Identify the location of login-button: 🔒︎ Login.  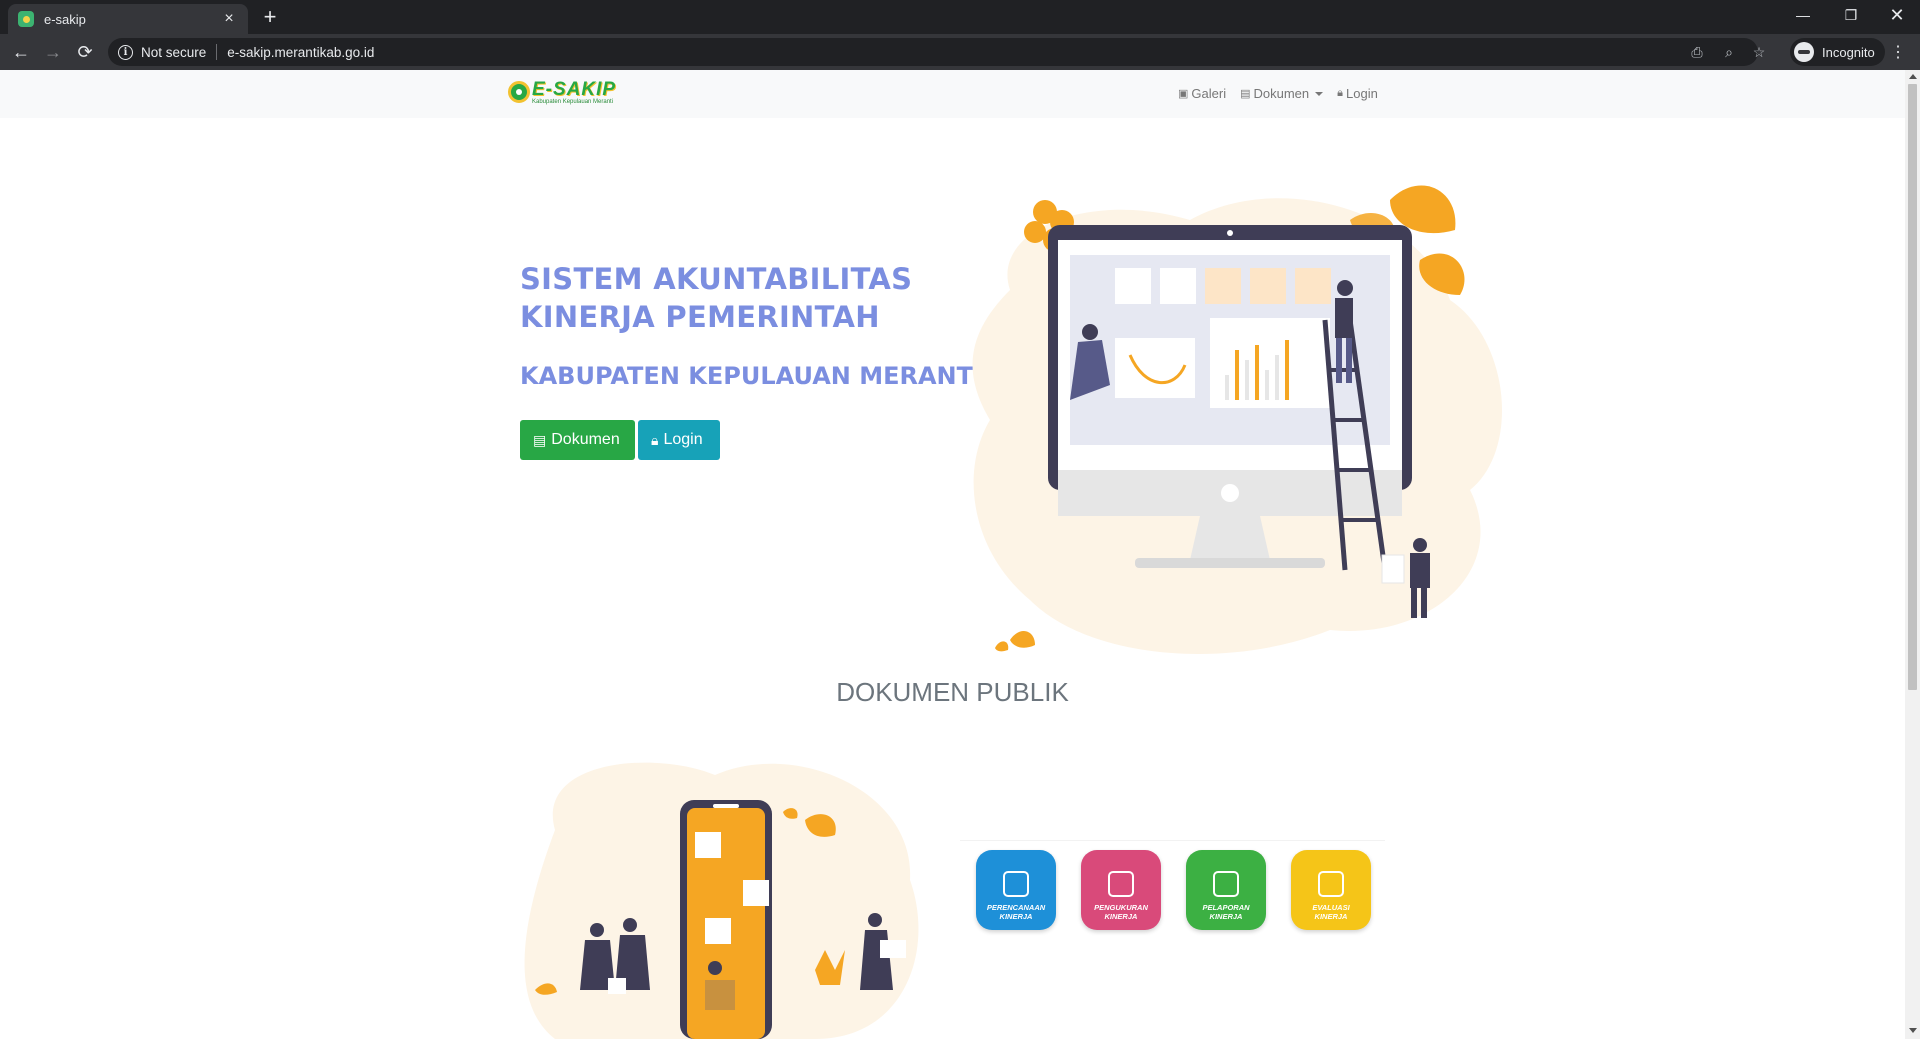
(679, 440).